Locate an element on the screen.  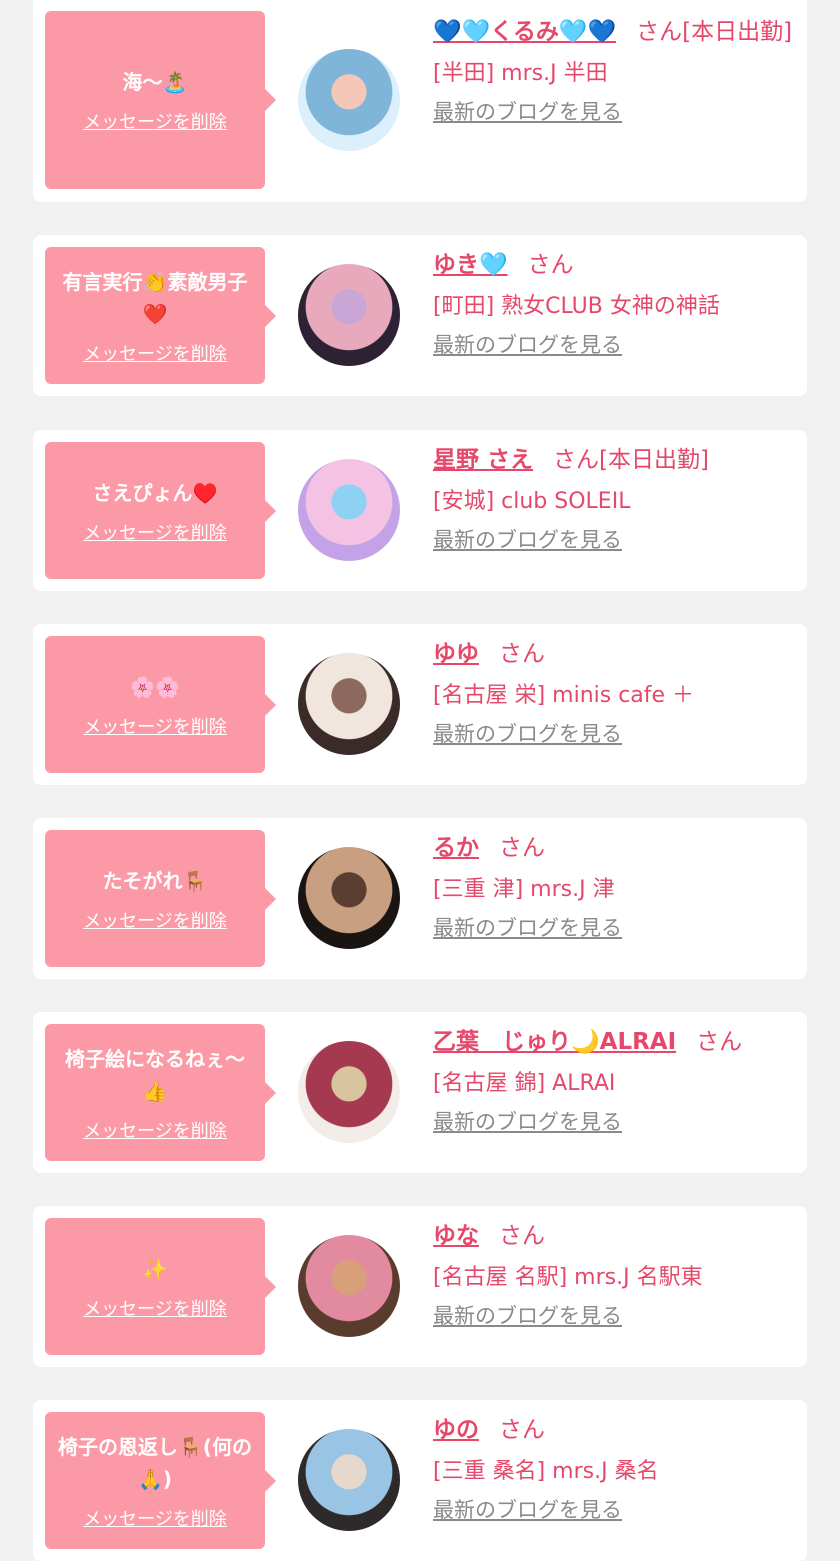
cast-info: 乙葉 じゅり🌙ALRAI さん [名古屋 錦] ALRAI 最新のブログを見る is located at coordinates (616, 1079).